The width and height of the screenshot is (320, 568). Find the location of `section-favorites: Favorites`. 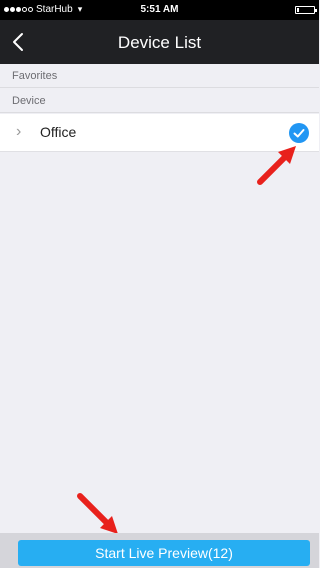

section-favorites: Favorites is located at coordinates (159, 76).